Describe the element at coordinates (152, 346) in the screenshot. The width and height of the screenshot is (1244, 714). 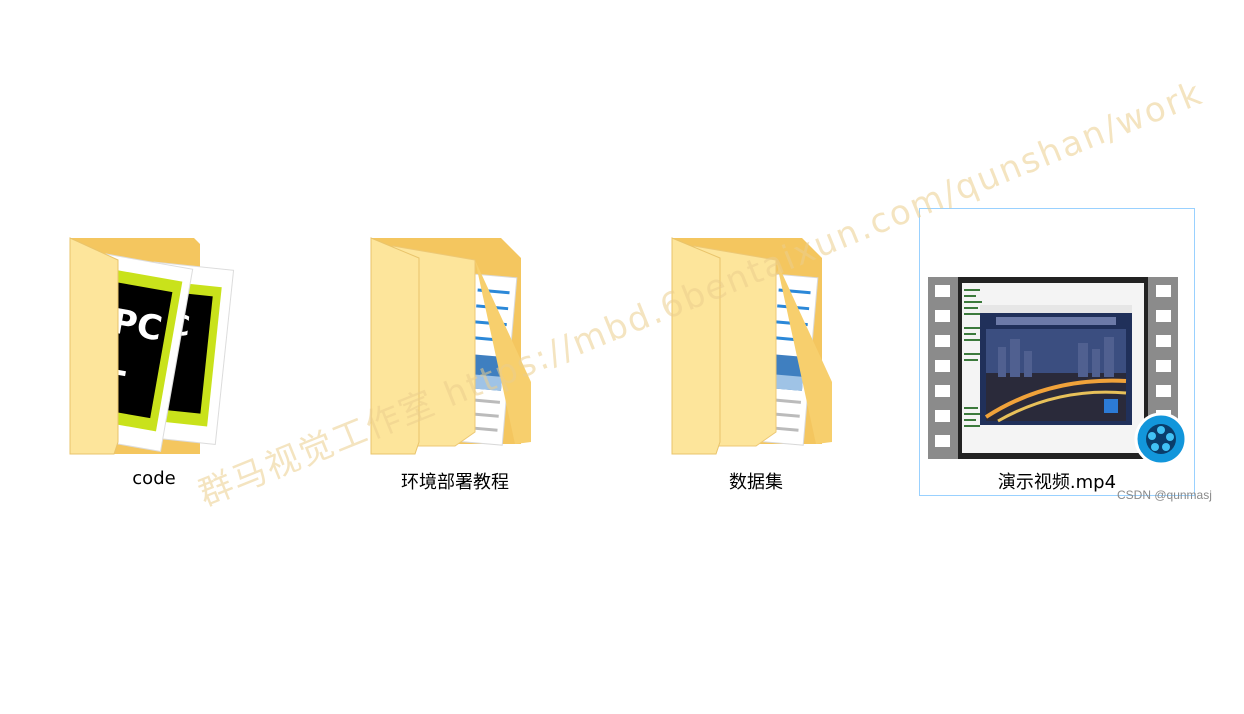
I see `pycharm-folder-icon: C PC` at that location.